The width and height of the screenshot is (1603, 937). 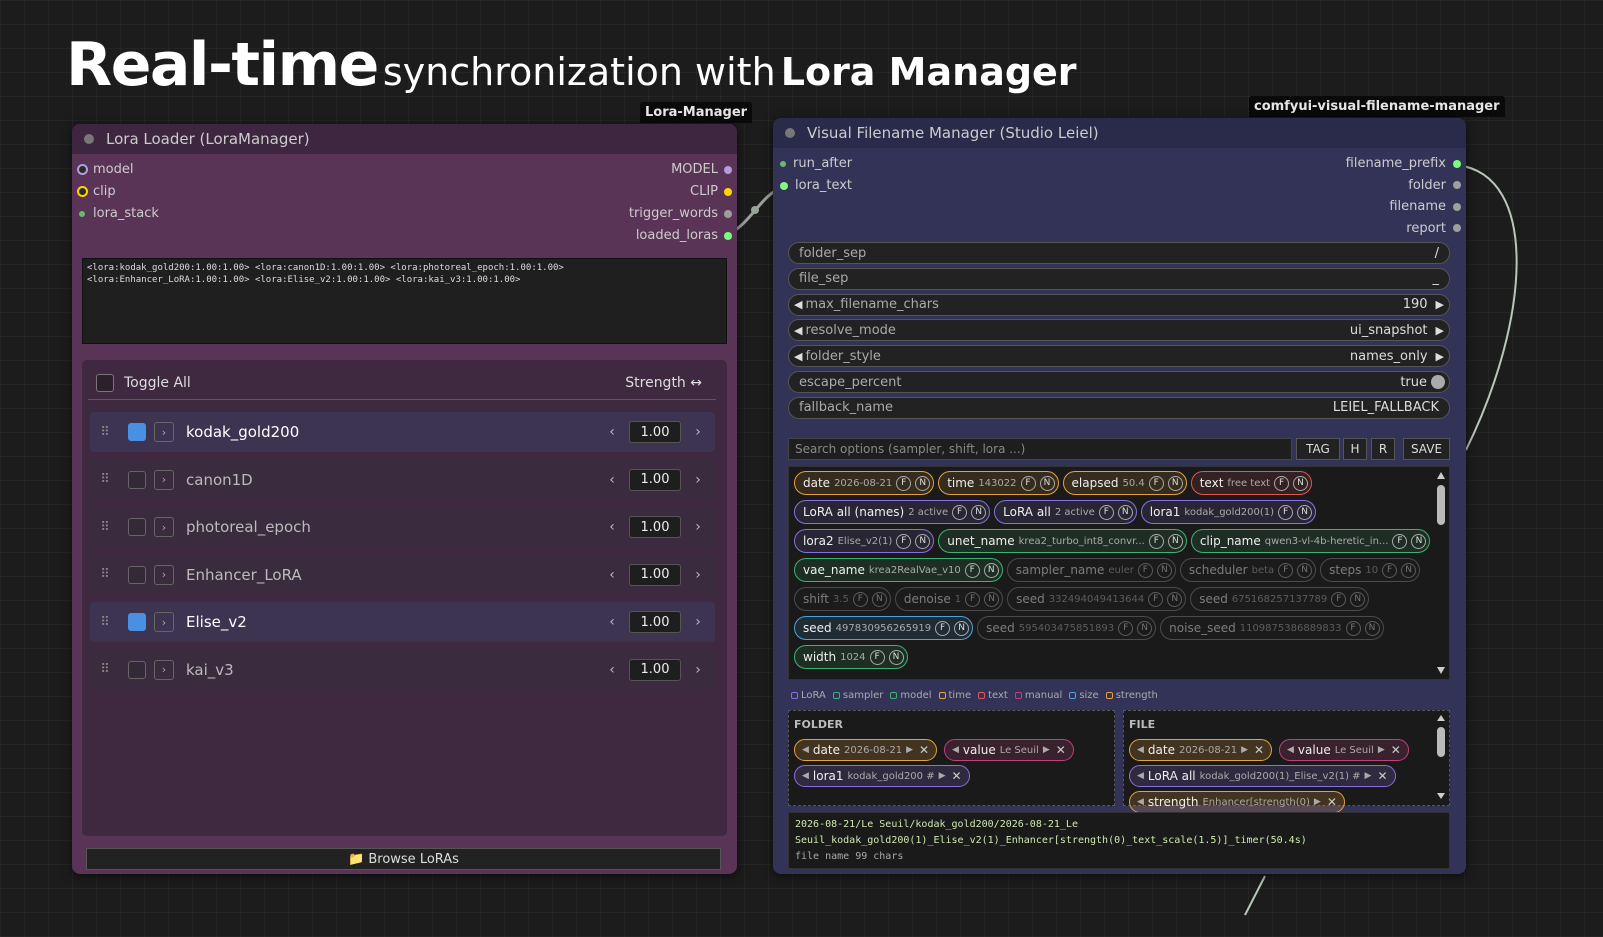 What do you see at coordinates (137, 574) in the screenshot?
I see `lora-enable-checkbox` at bounding box center [137, 574].